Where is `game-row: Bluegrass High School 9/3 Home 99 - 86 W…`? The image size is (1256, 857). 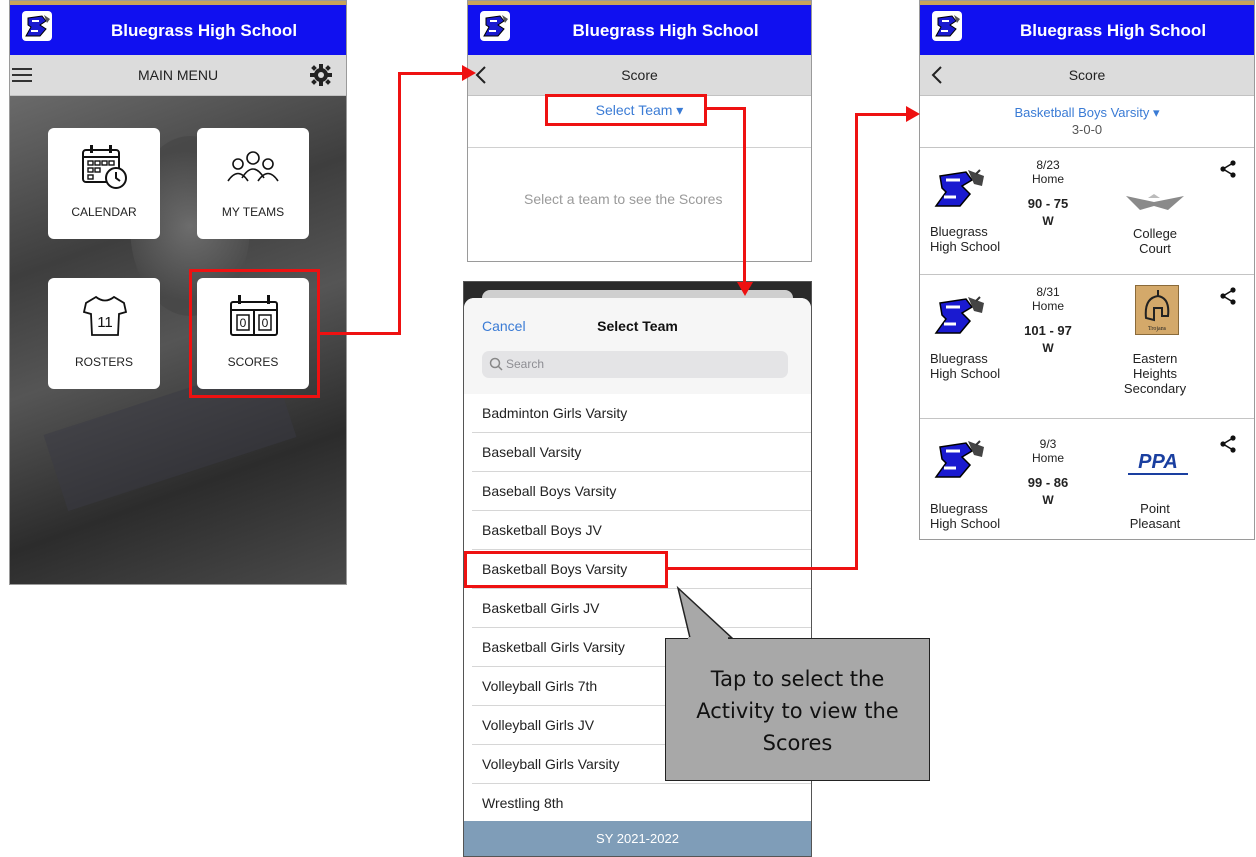
game-row: Bluegrass High School 9/3 Home 99 - 86 W… is located at coordinates (1087, 478).